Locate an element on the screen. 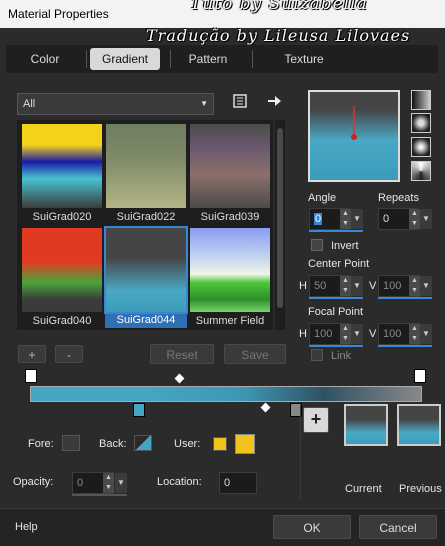 This screenshot has height=546, width=445. center-v-slider is located at coordinates (405, 298).